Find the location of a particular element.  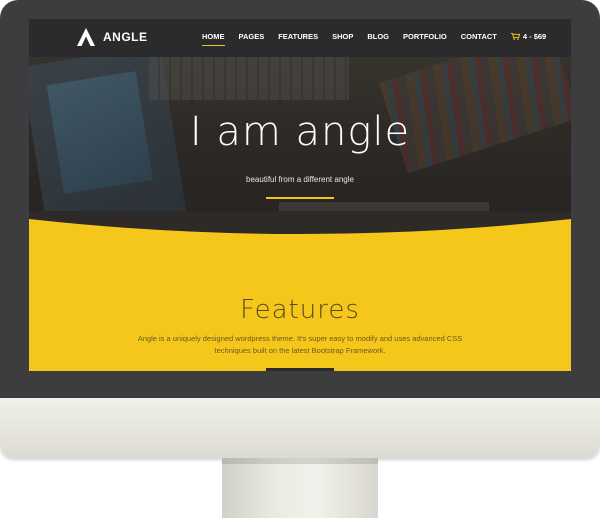

monitor-chin is located at coordinates (300, 428).